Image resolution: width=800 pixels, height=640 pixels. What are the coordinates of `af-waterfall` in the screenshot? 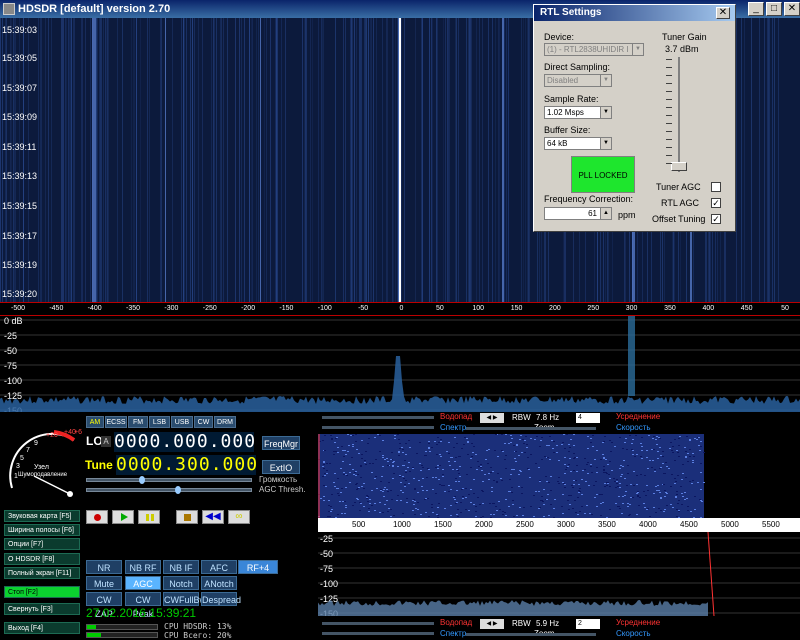 It's located at (558, 476).